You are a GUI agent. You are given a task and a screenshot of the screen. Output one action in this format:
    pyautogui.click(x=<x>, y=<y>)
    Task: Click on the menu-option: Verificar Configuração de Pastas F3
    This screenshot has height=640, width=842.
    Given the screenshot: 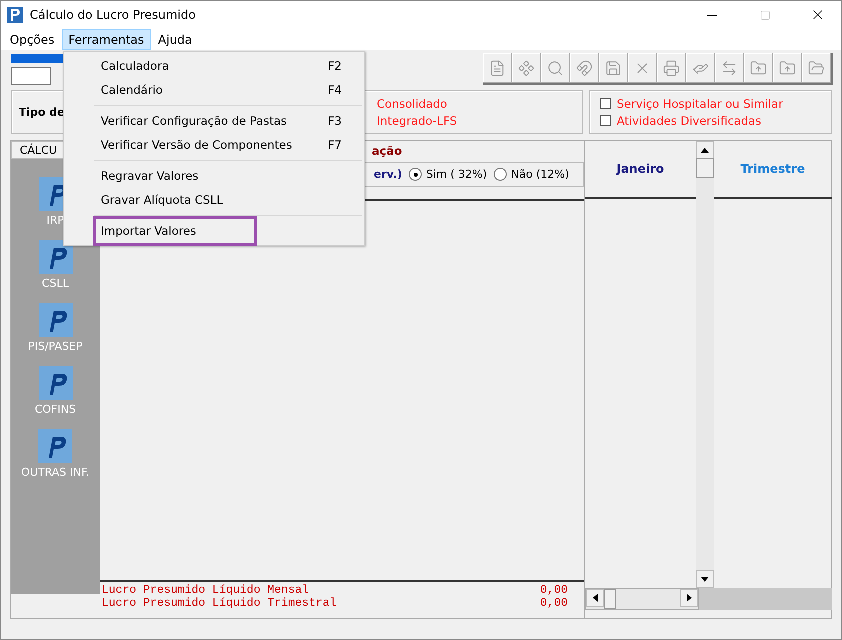 What is the action you would take?
    pyautogui.click(x=214, y=121)
    